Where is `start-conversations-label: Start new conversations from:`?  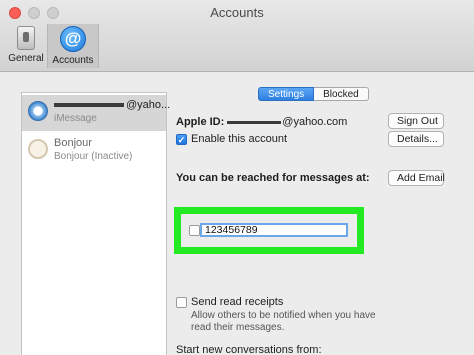 start-conversations-label: Start new conversations from: is located at coordinates (249, 349).